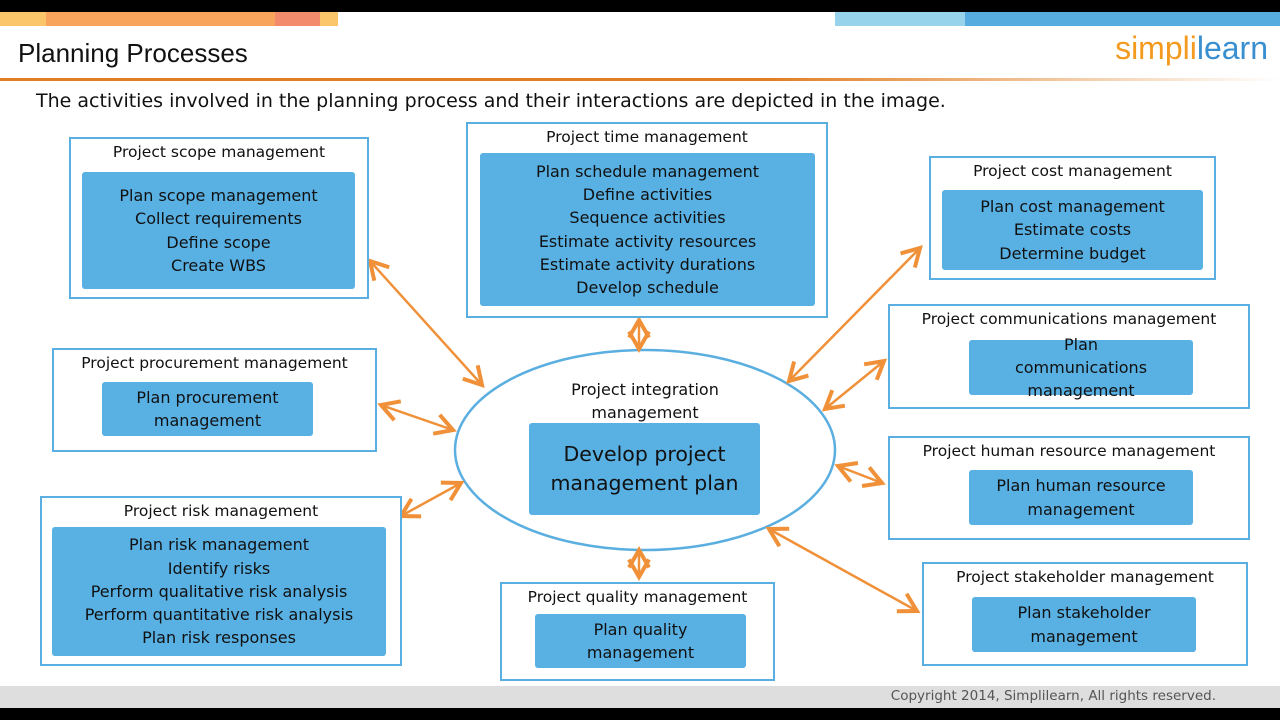 The width and height of the screenshot is (1280, 720). I want to click on area-title: Project quality management, so click(637, 597).